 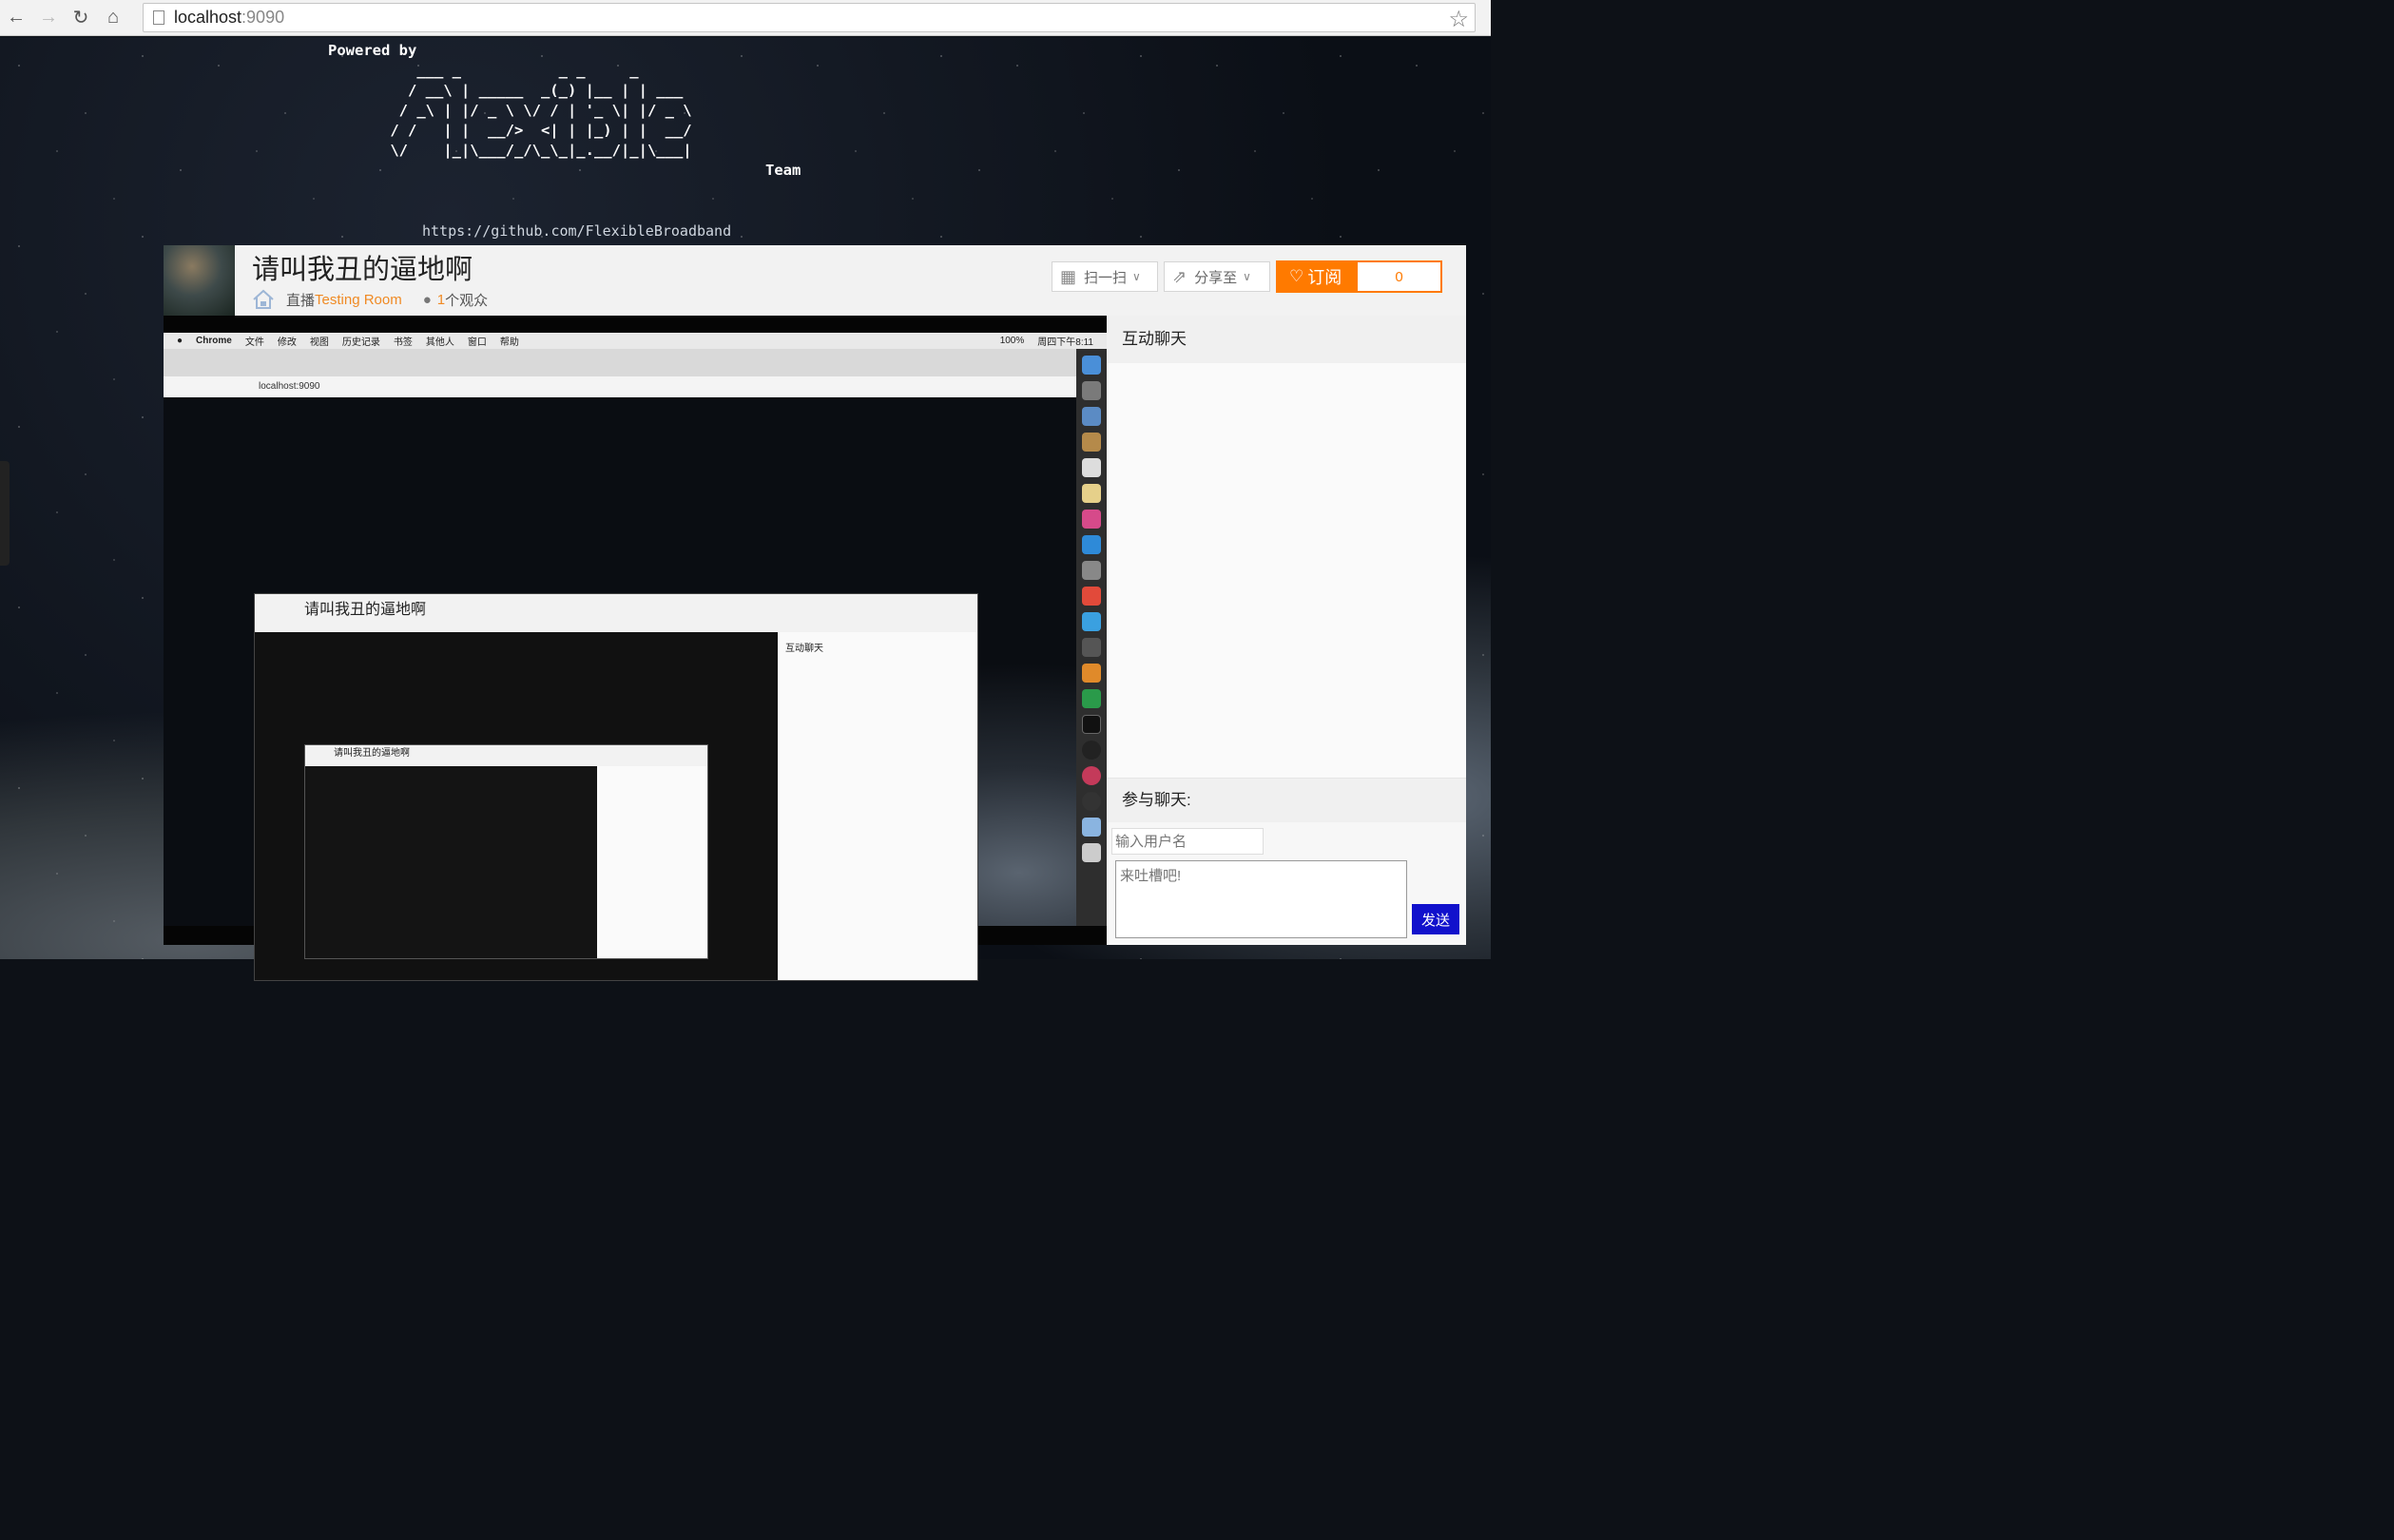 I want to click on scan-label: 扫一扫, so click(x=1106, y=277).